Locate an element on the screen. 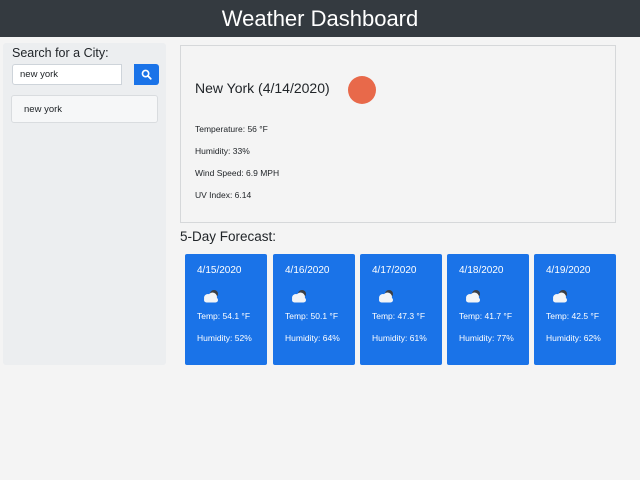 This screenshot has height=480, width=640. forecast-card: 4/18/2020 Temp: 41.7 °F Humidity: 77% is located at coordinates (488, 309).